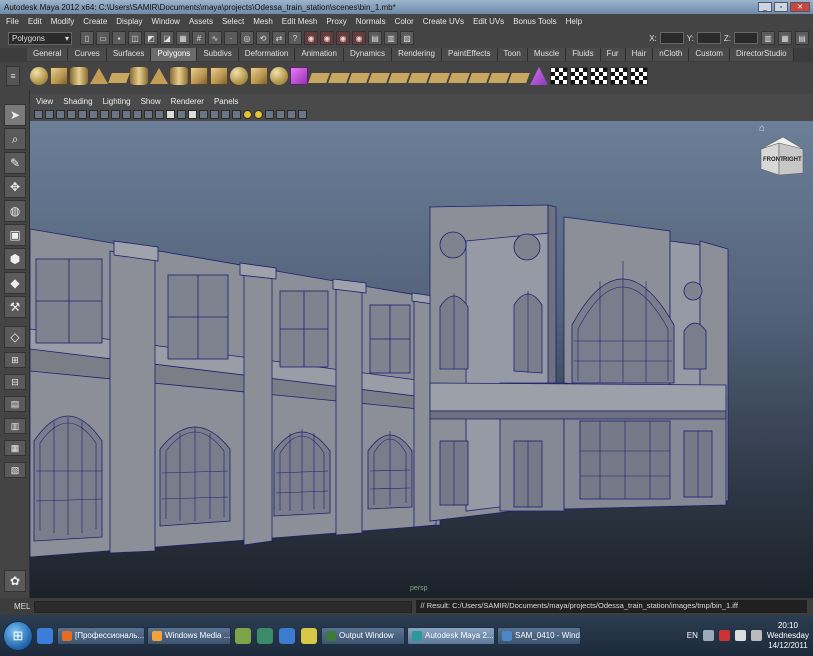 This screenshot has height=656, width=813. I want to click on poly-cube-icon, so click(59, 76).